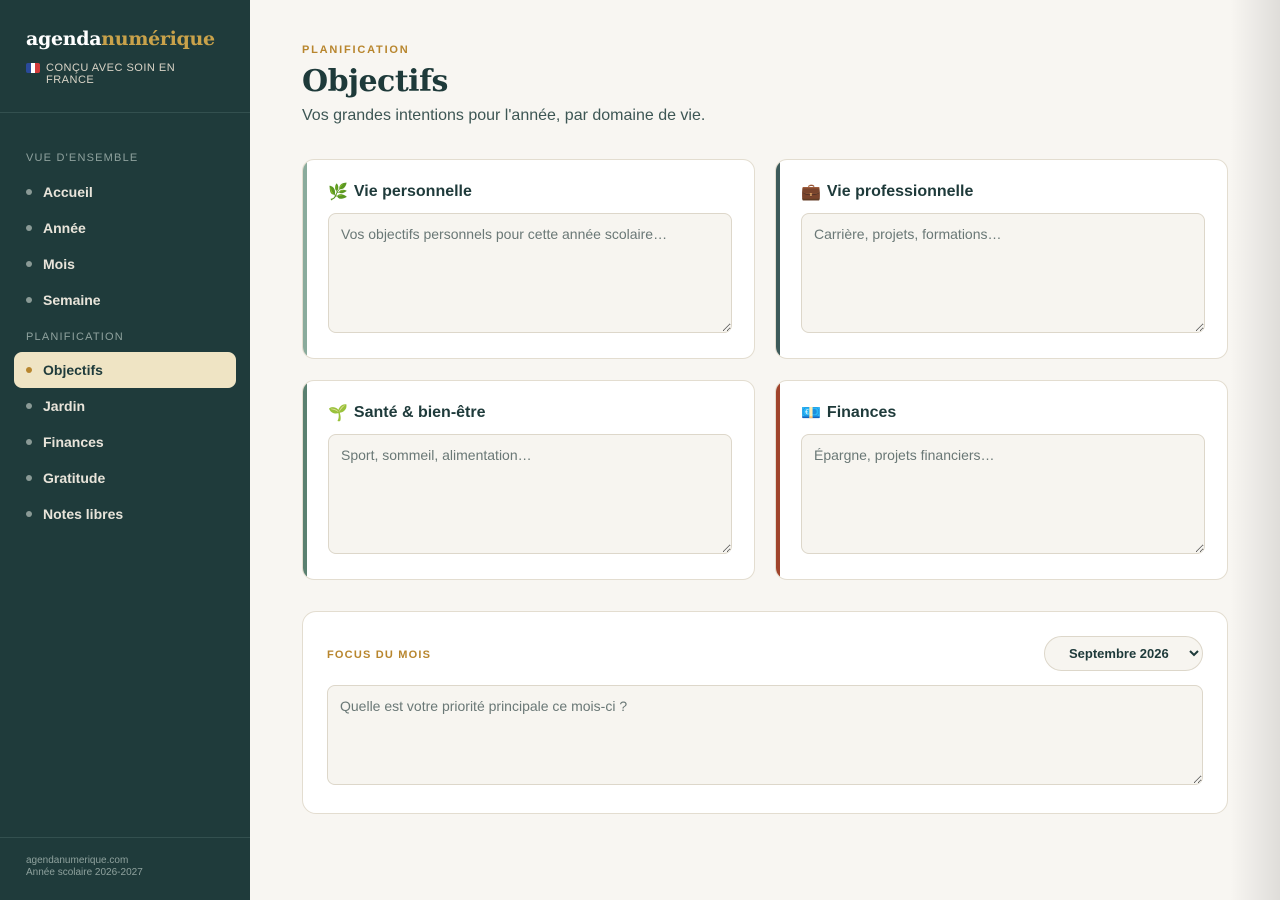 This screenshot has width=1280, height=900. I want to click on goal-card-personal: 🌿 Vie personnelle, so click(528, 259).